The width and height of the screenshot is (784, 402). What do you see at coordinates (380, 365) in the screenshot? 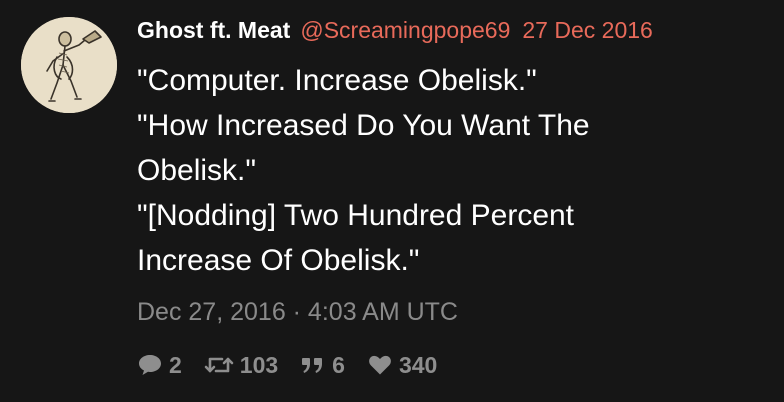
I see `heart-icon` at bounding box center [380, 365].